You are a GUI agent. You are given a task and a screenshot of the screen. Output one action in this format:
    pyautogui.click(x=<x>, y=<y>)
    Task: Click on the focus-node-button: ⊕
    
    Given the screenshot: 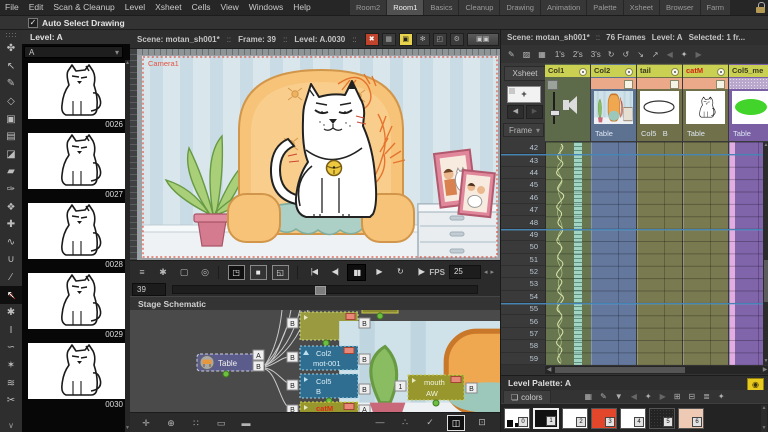 What is the action you would take?
    pyautogui.click(x=171, y=423)
    